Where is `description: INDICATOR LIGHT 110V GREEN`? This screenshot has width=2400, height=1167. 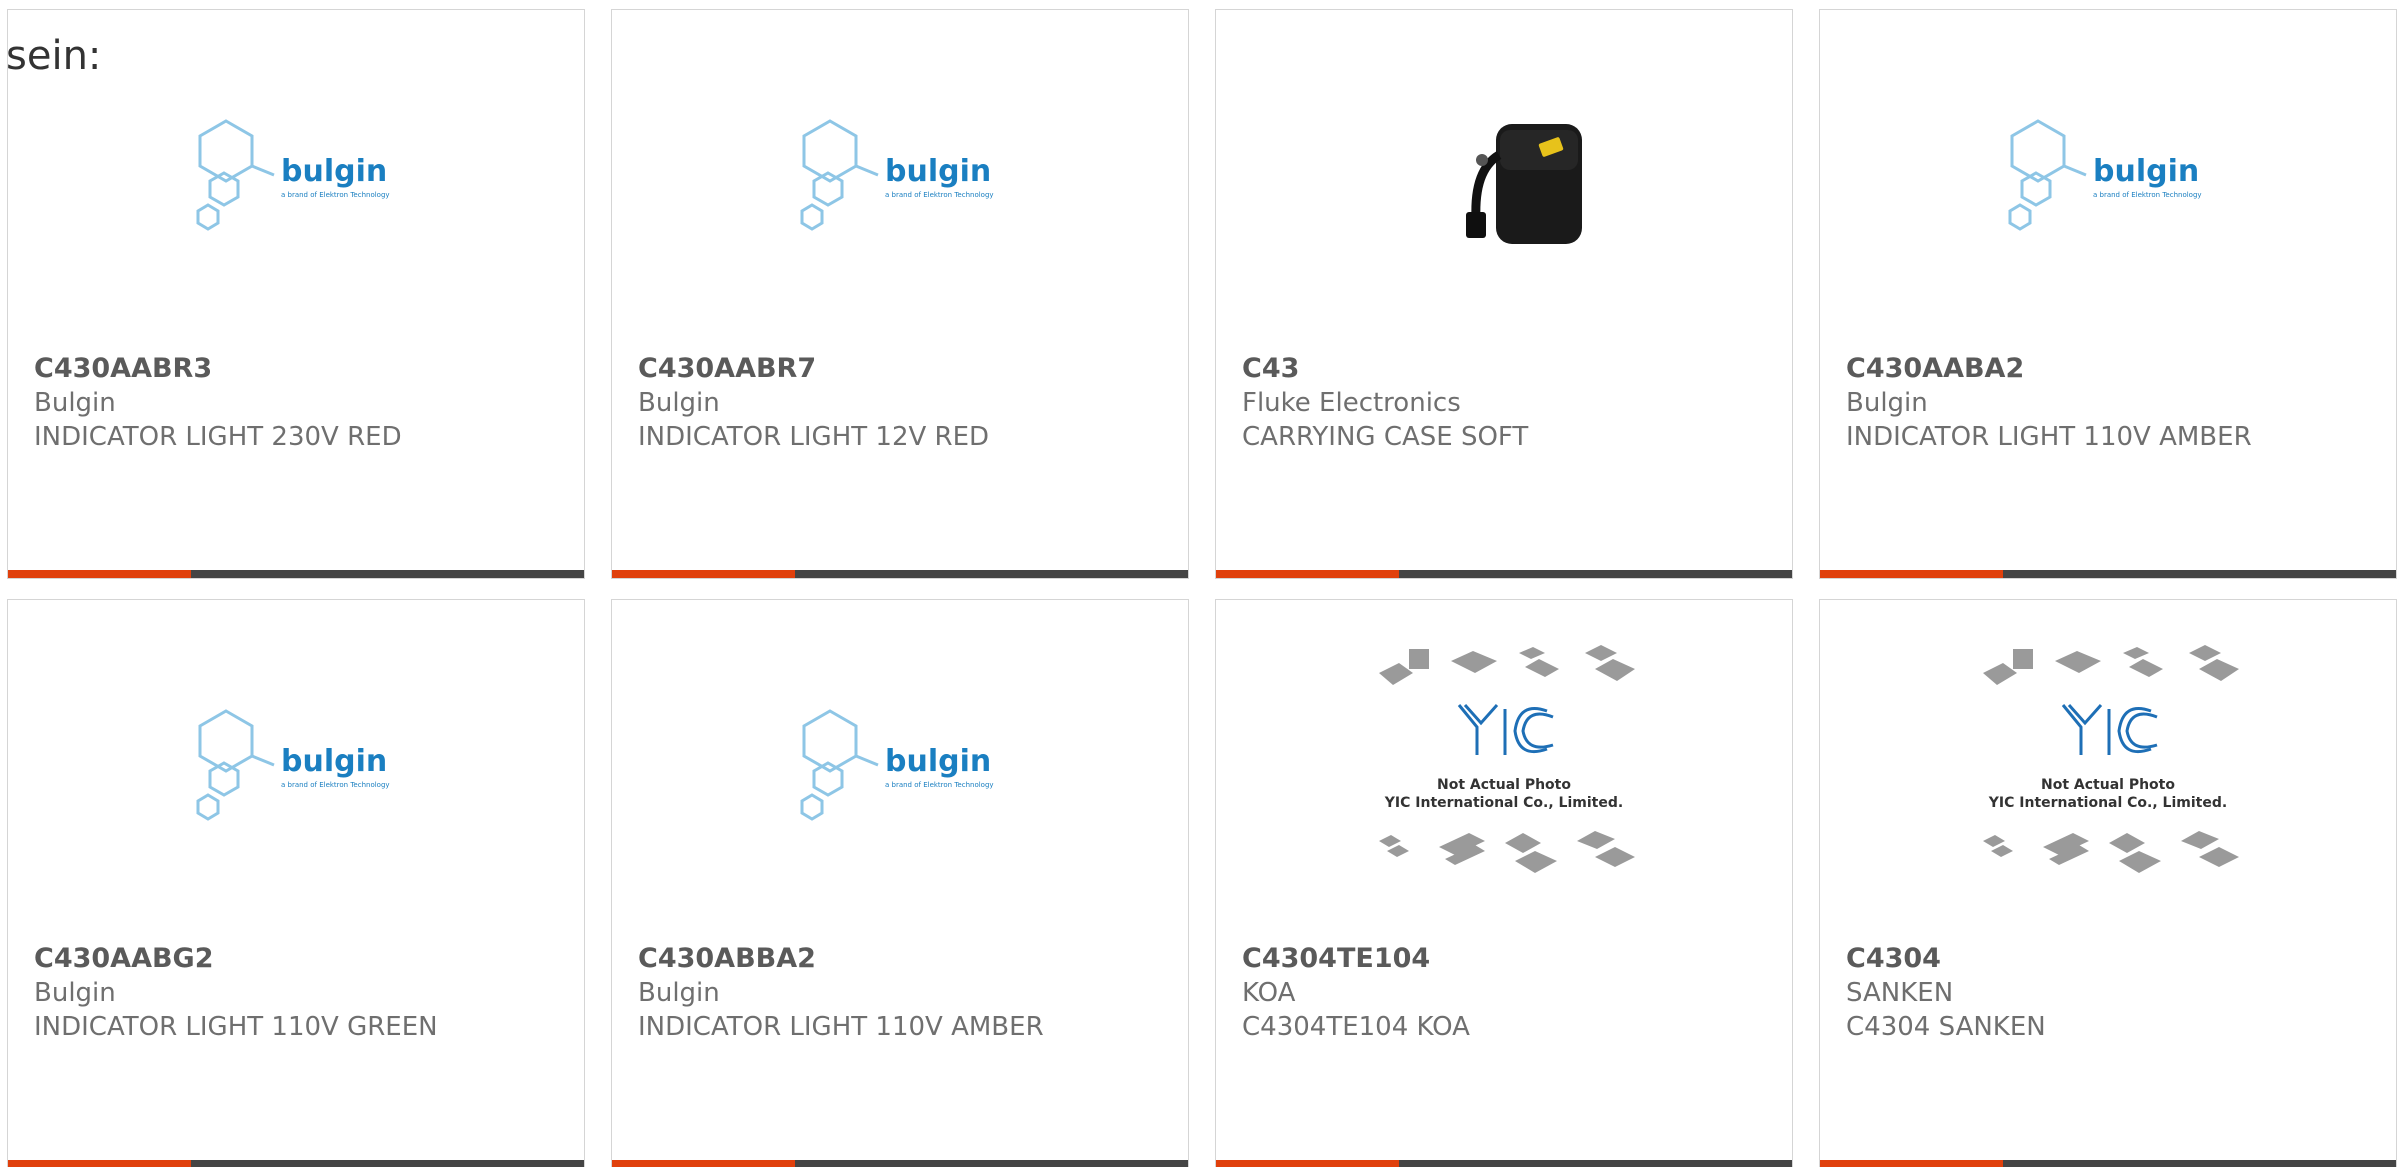 description: INDICATOR LIGHT 110V GREEN is located at coordinates (236, 1027).